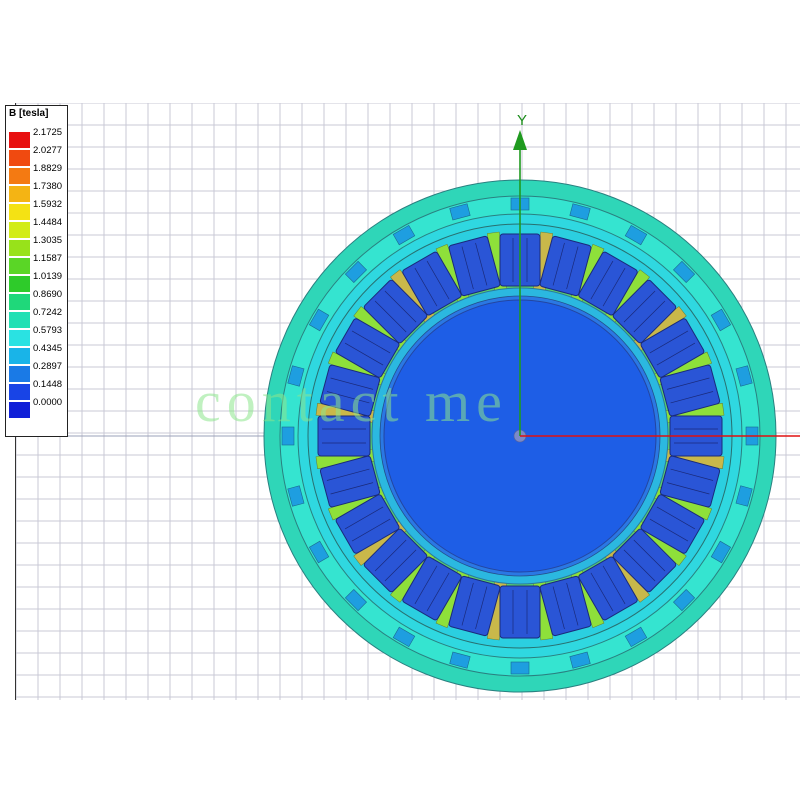 The height and width of the screenshot is (800, 800). Describe the element at coordinates (48, 204) in the screenshot. I see `legend-tick-label: 1.5932` at that location.